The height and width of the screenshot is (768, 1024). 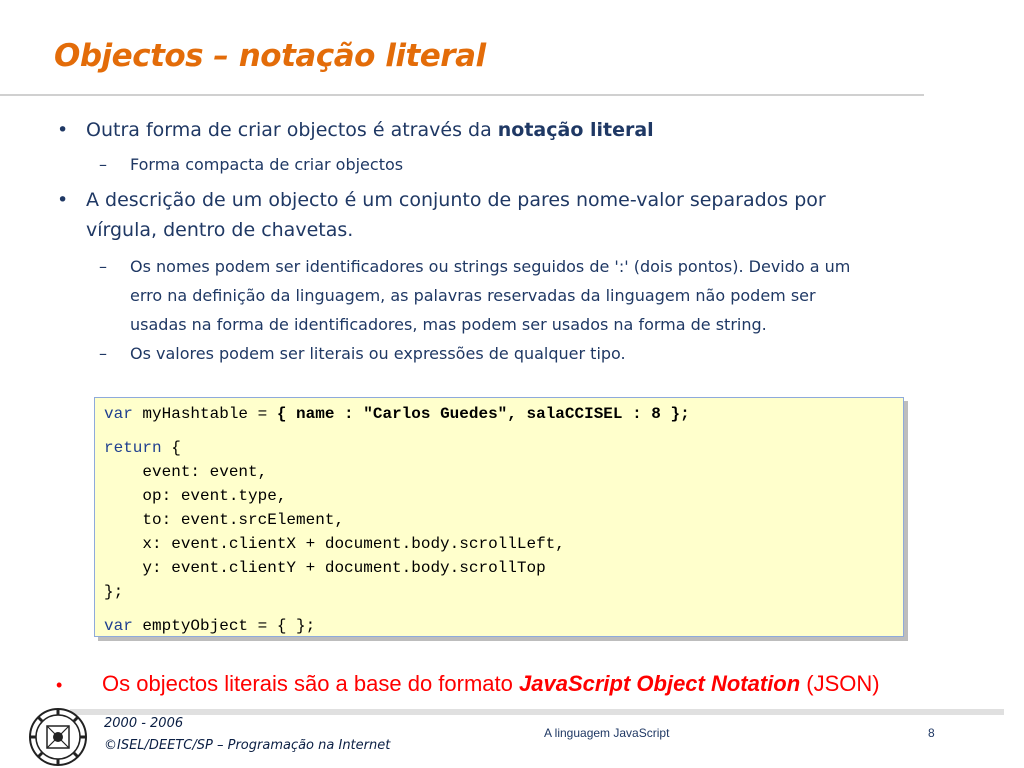 I want to click on bullet-1-sub-text: Forma compacta de criar objectos, so click(x=267, y=164).